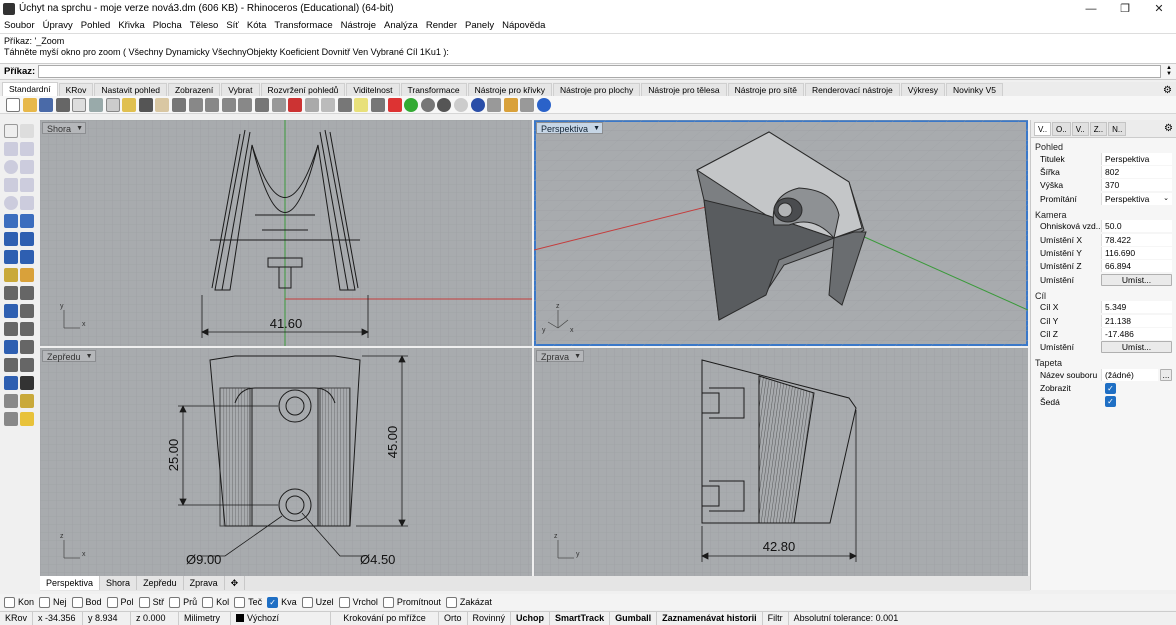  Describe the element at coordinates (261, 104) in the screenshot. I see `undo-view-icon` at that location.